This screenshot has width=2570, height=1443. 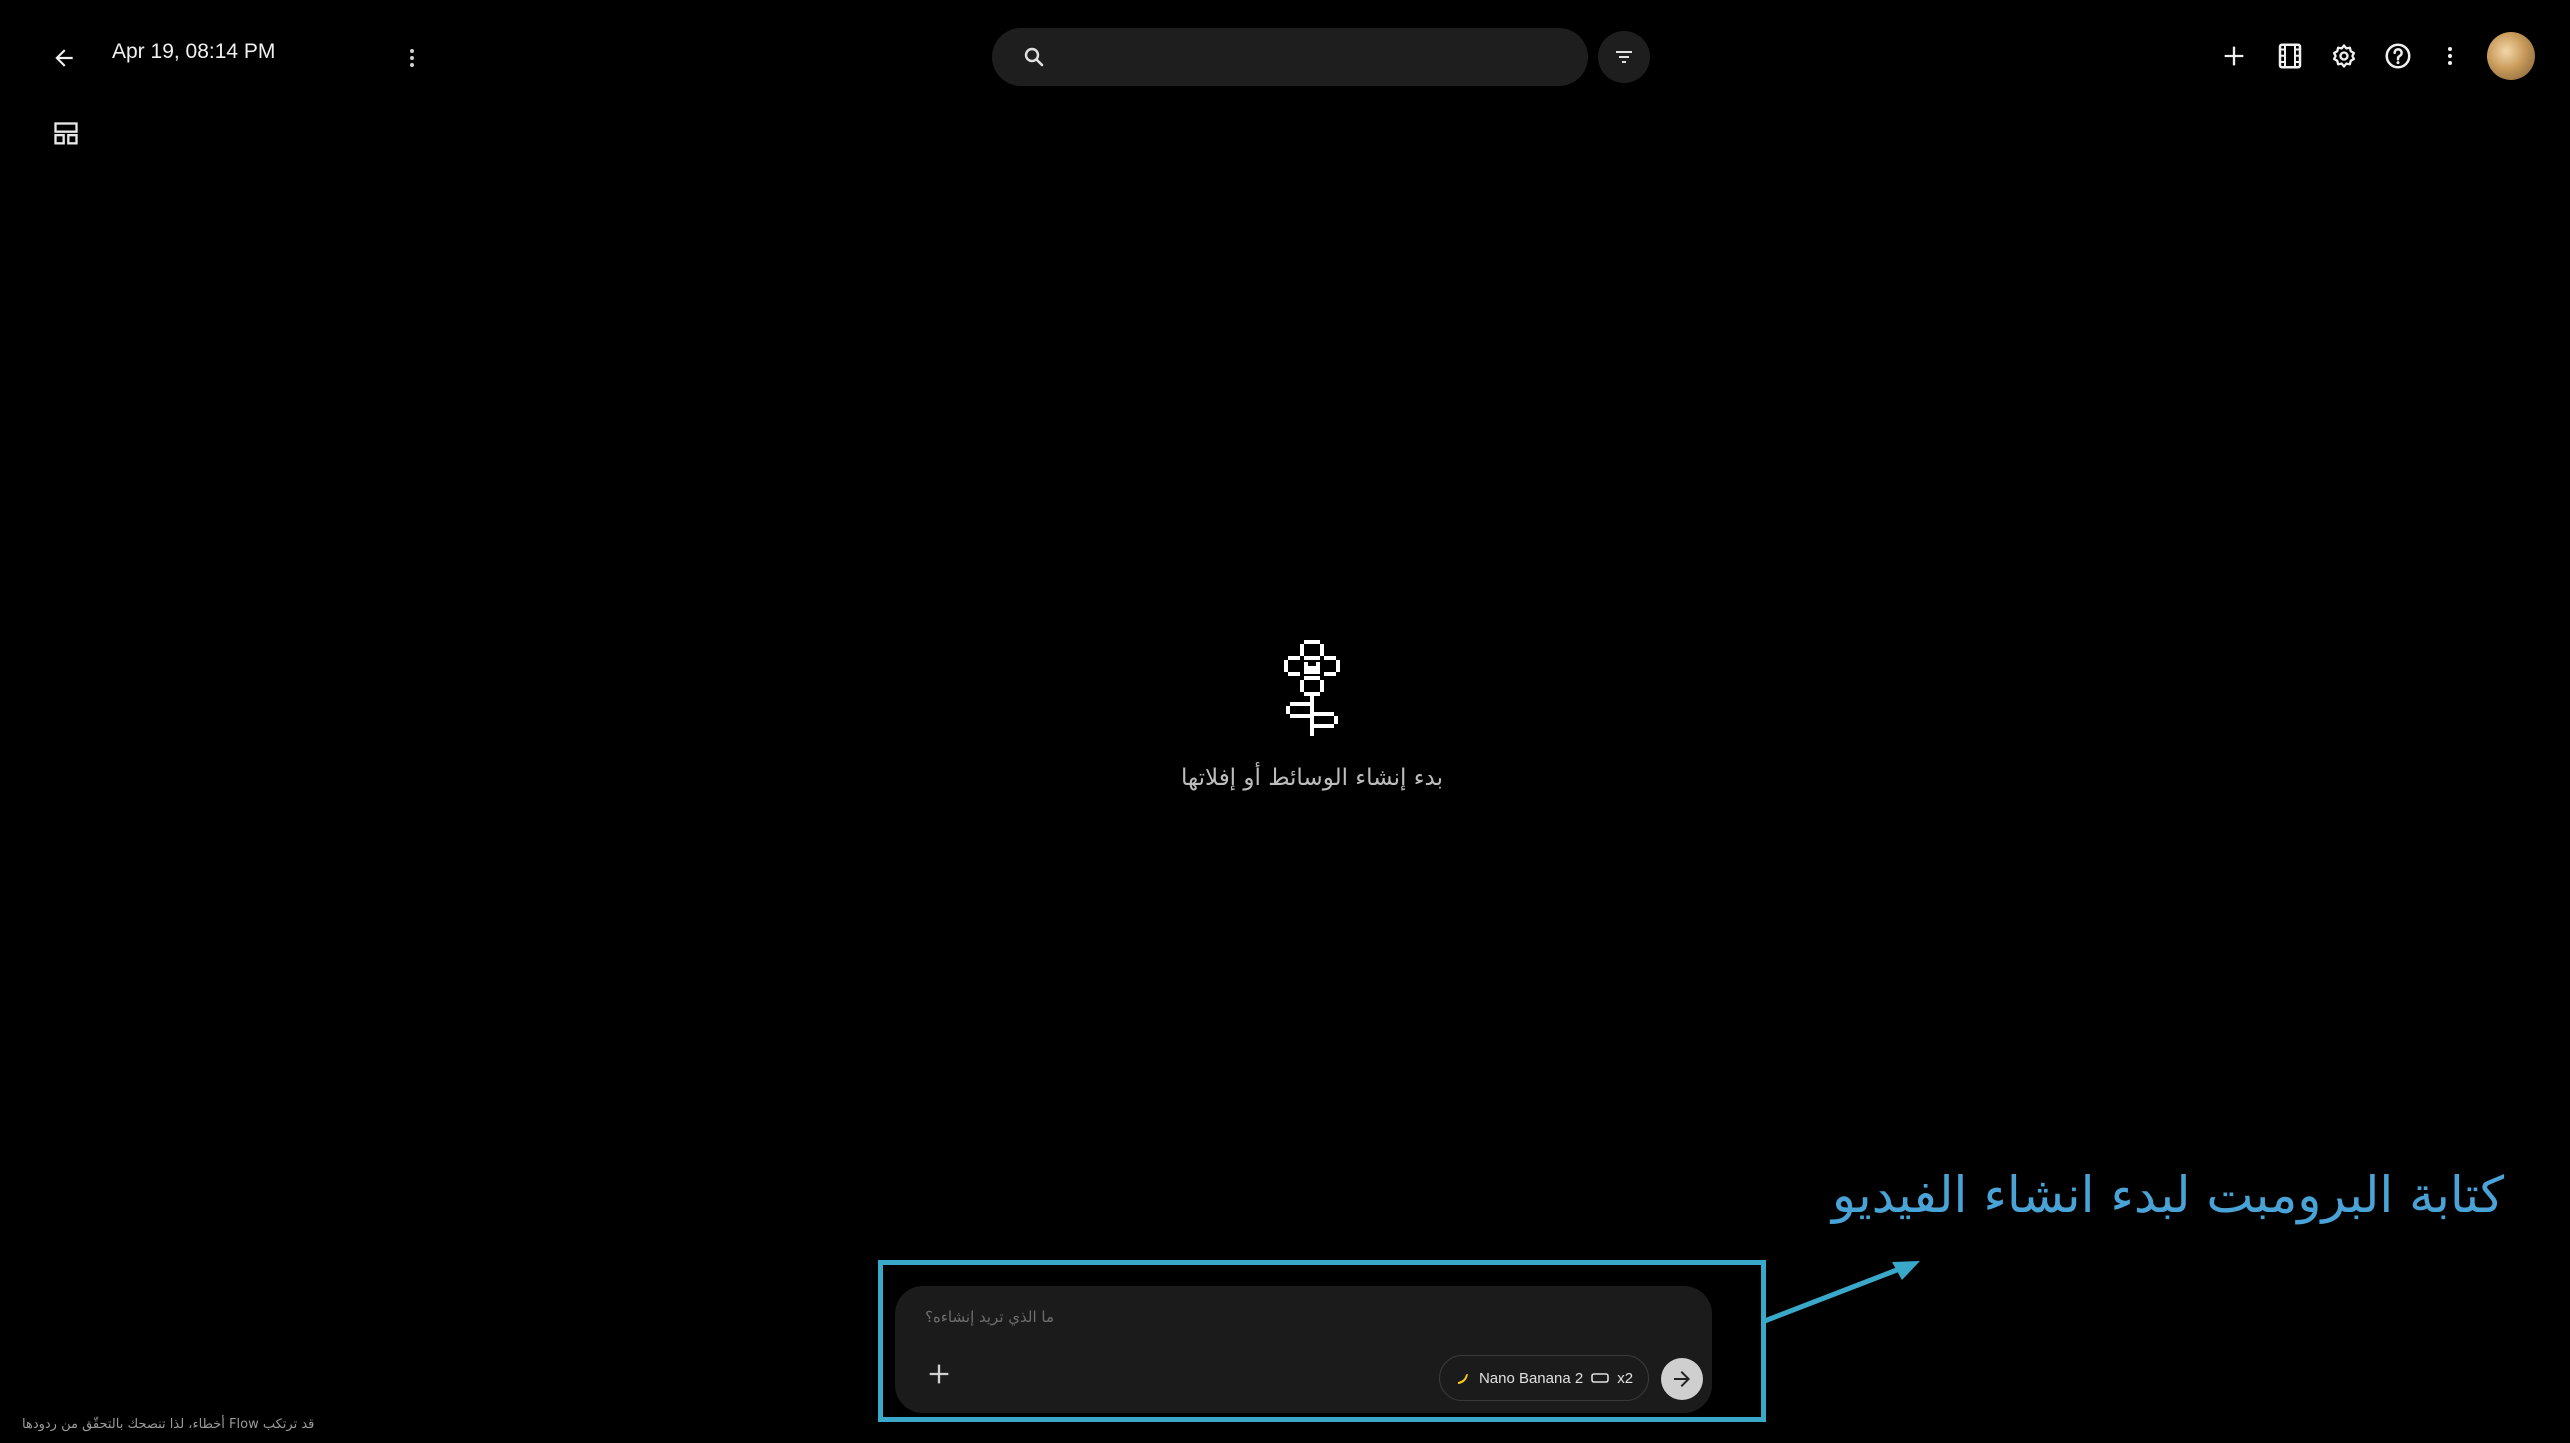 I want to click on arrow-left-icon, so click(x=64, y=58).